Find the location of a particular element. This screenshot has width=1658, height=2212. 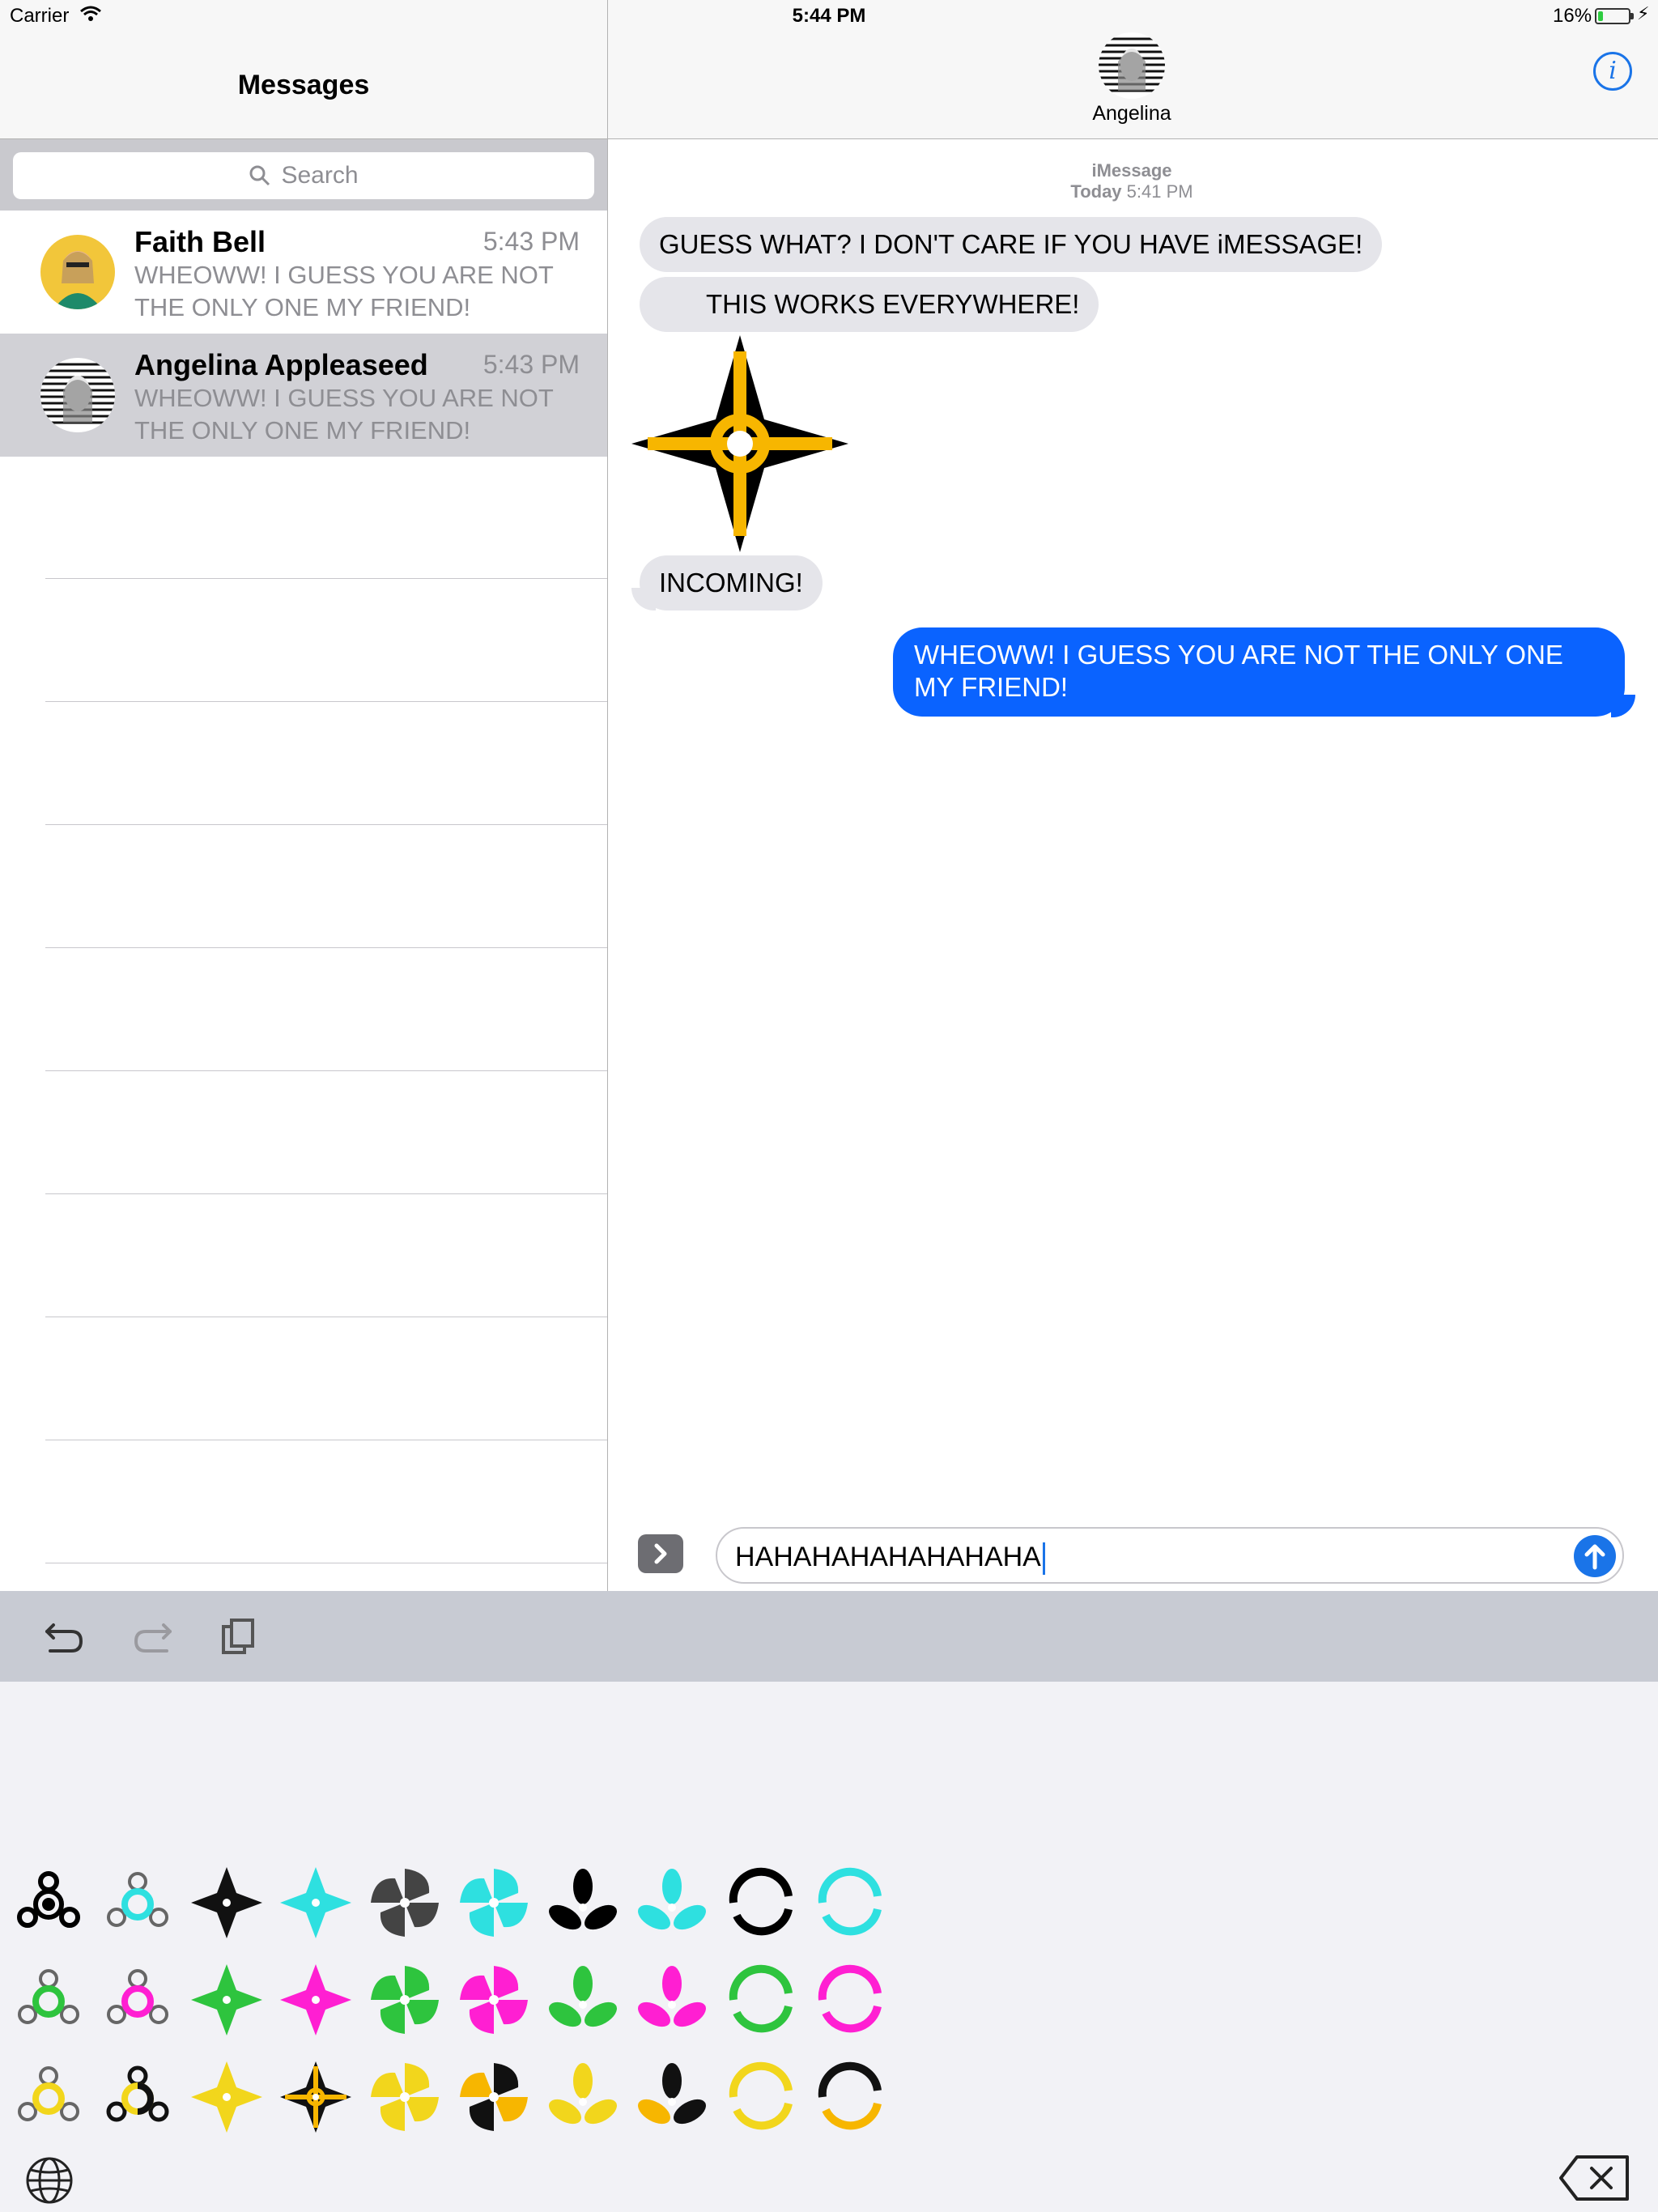

star-sticker-pink is located at coordinates (316, 2000).